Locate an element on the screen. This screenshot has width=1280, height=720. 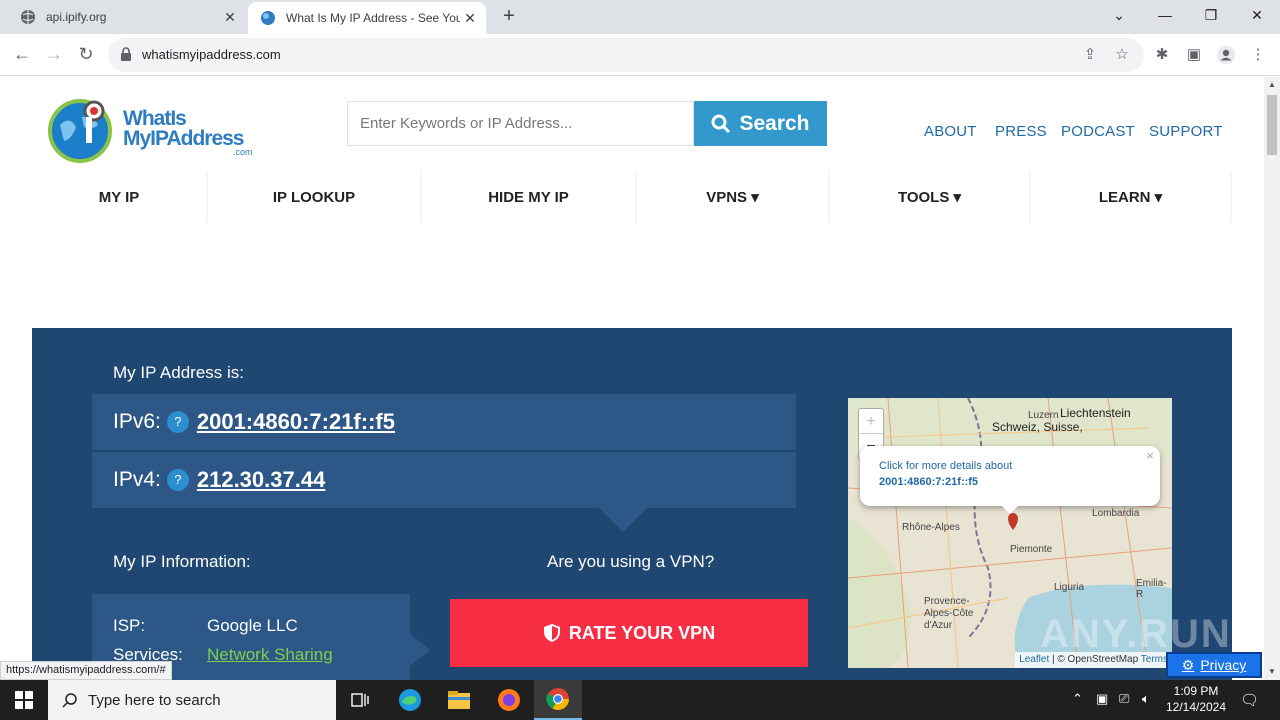
firefox-icon is located at coordinates (509, 700).